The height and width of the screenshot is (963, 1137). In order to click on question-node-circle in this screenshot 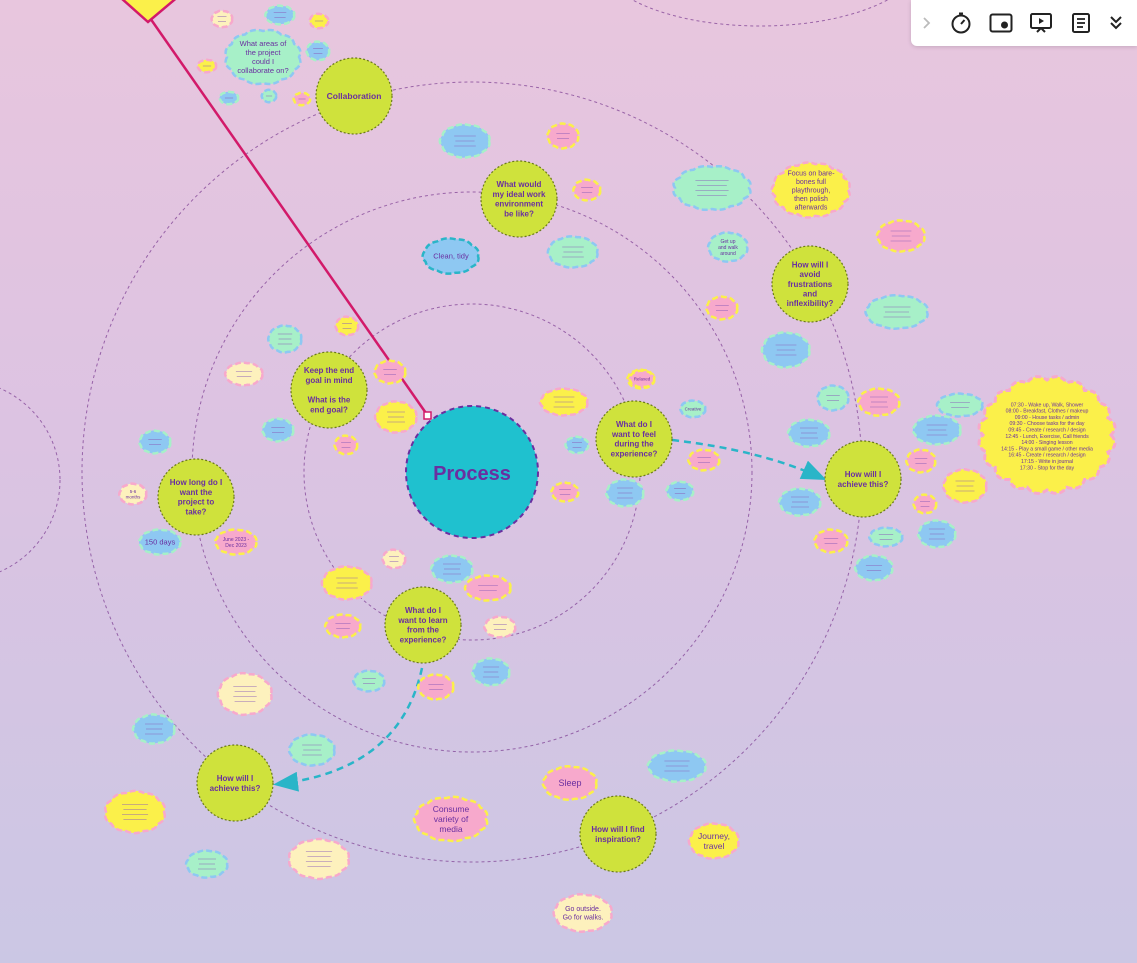, I will do `click(329, 390)`.